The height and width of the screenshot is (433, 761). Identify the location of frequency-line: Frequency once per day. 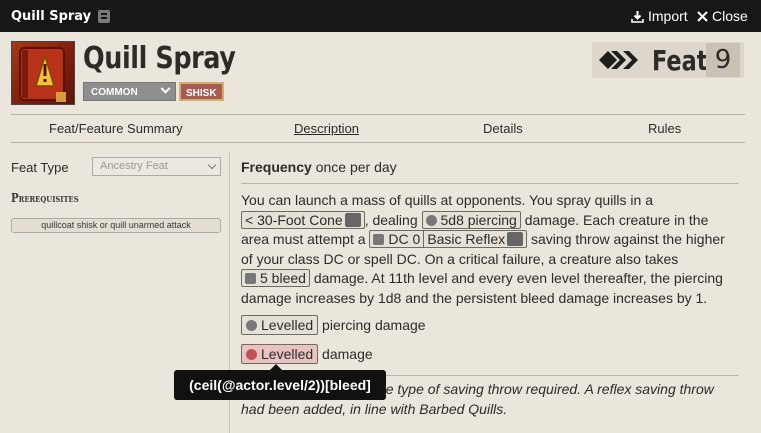
(319, 168).